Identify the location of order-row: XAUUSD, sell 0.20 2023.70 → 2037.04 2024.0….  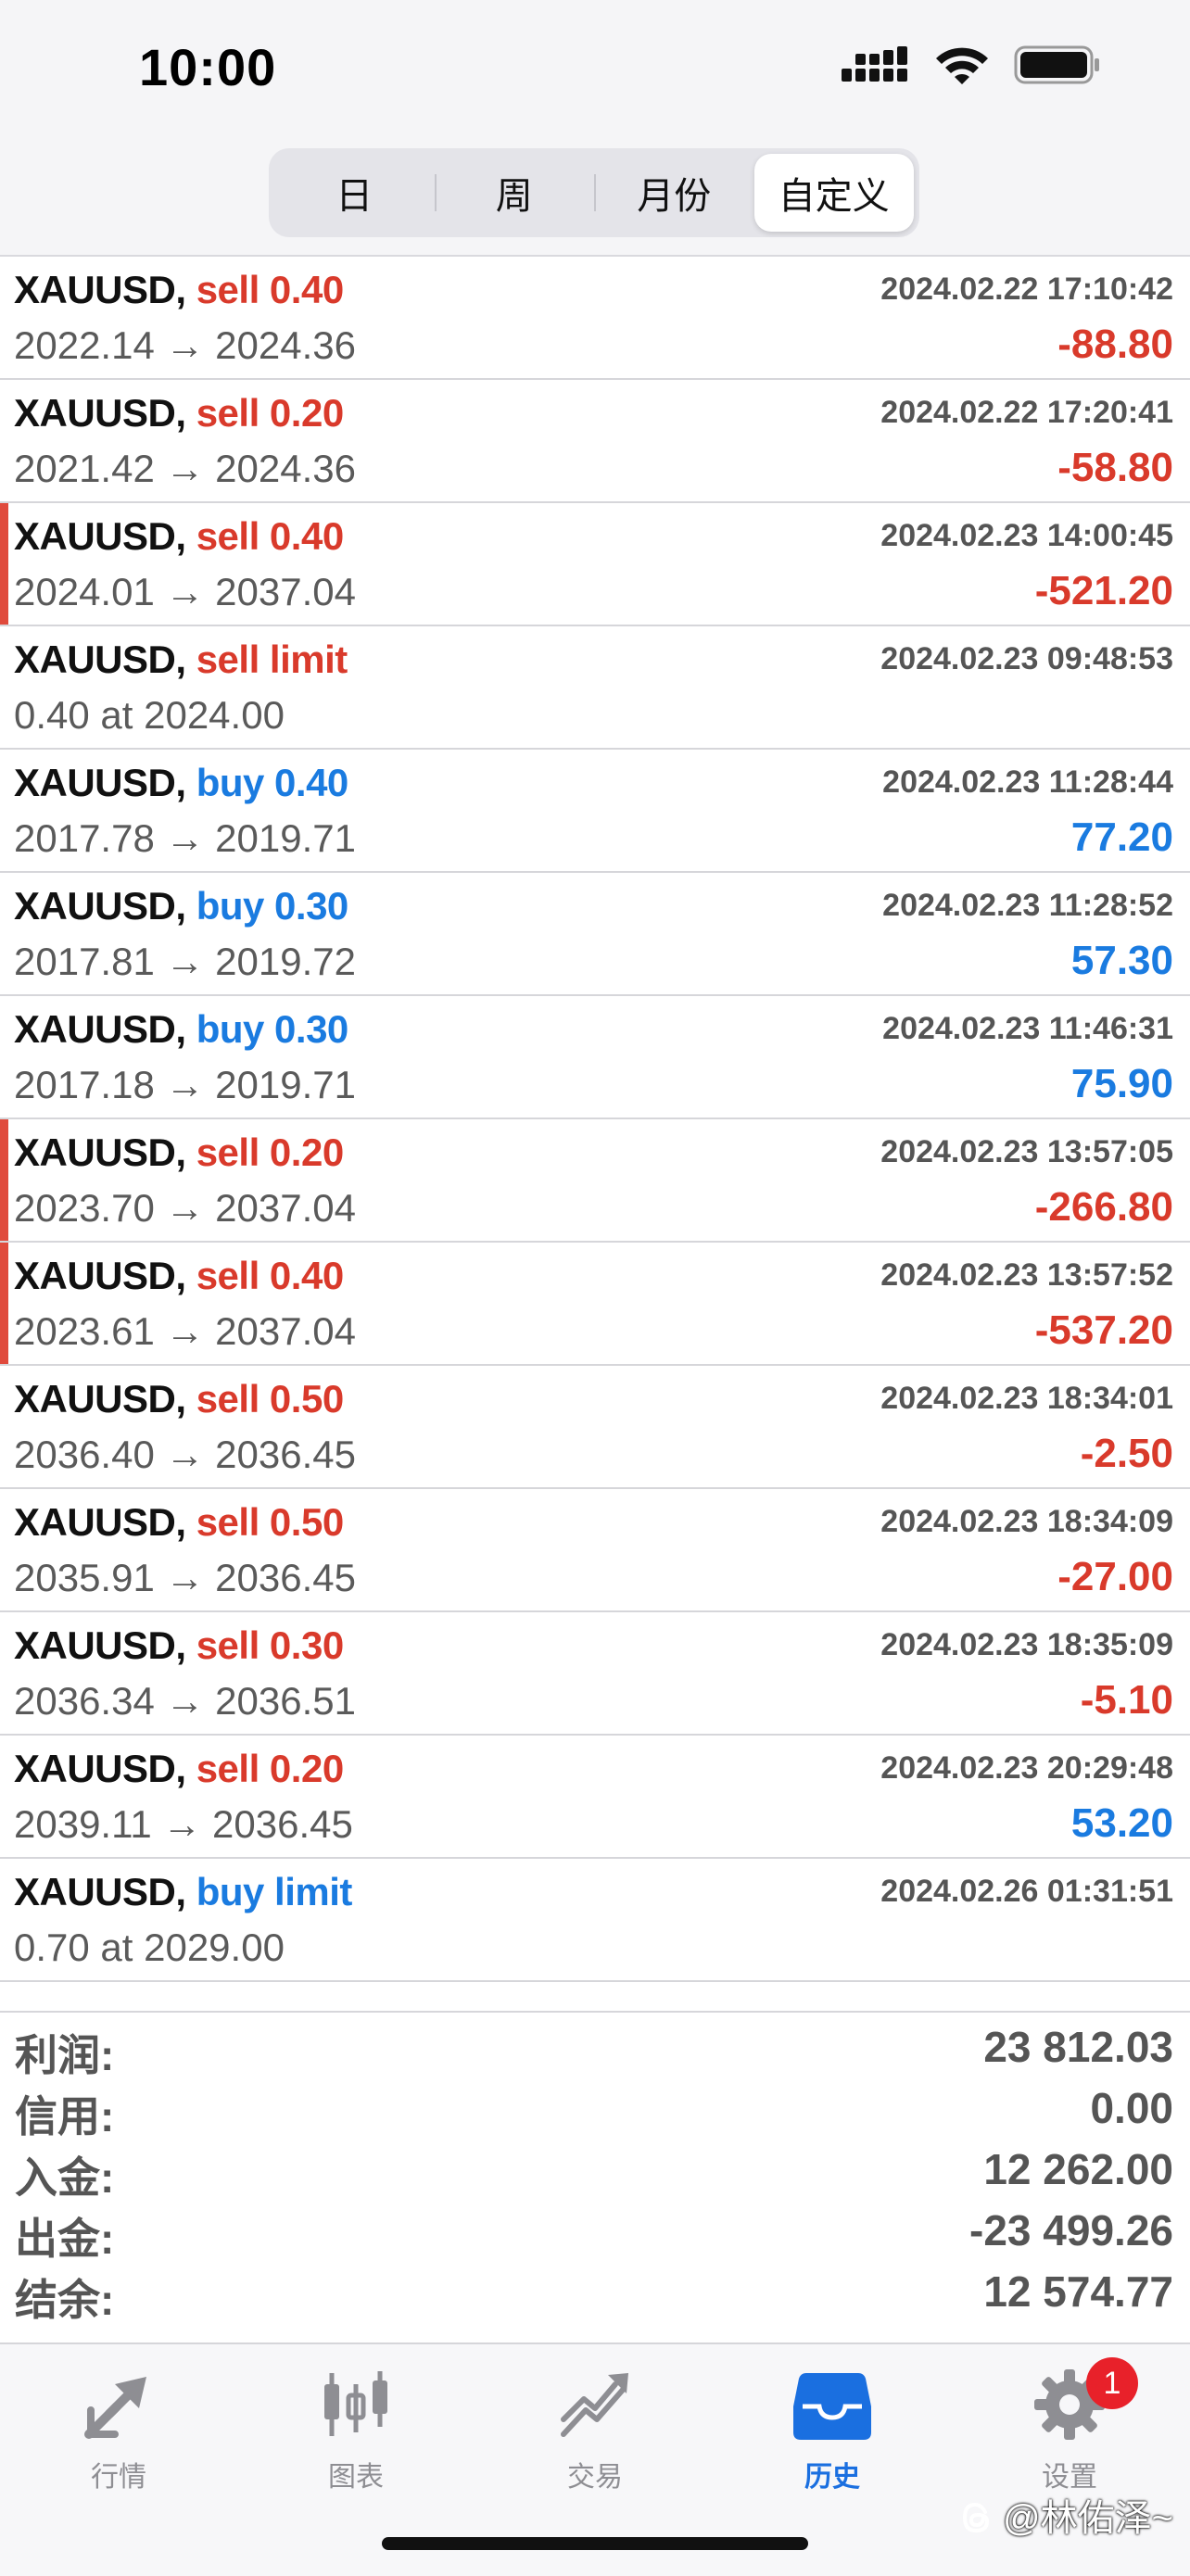
(595, 1181).